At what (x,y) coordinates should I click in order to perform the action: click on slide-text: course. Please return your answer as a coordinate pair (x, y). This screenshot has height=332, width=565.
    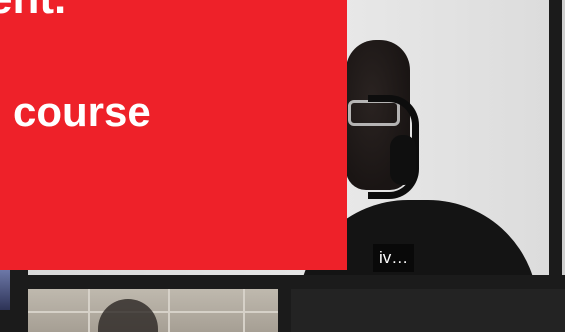
    Looking at the image, I should click on (82, 111).